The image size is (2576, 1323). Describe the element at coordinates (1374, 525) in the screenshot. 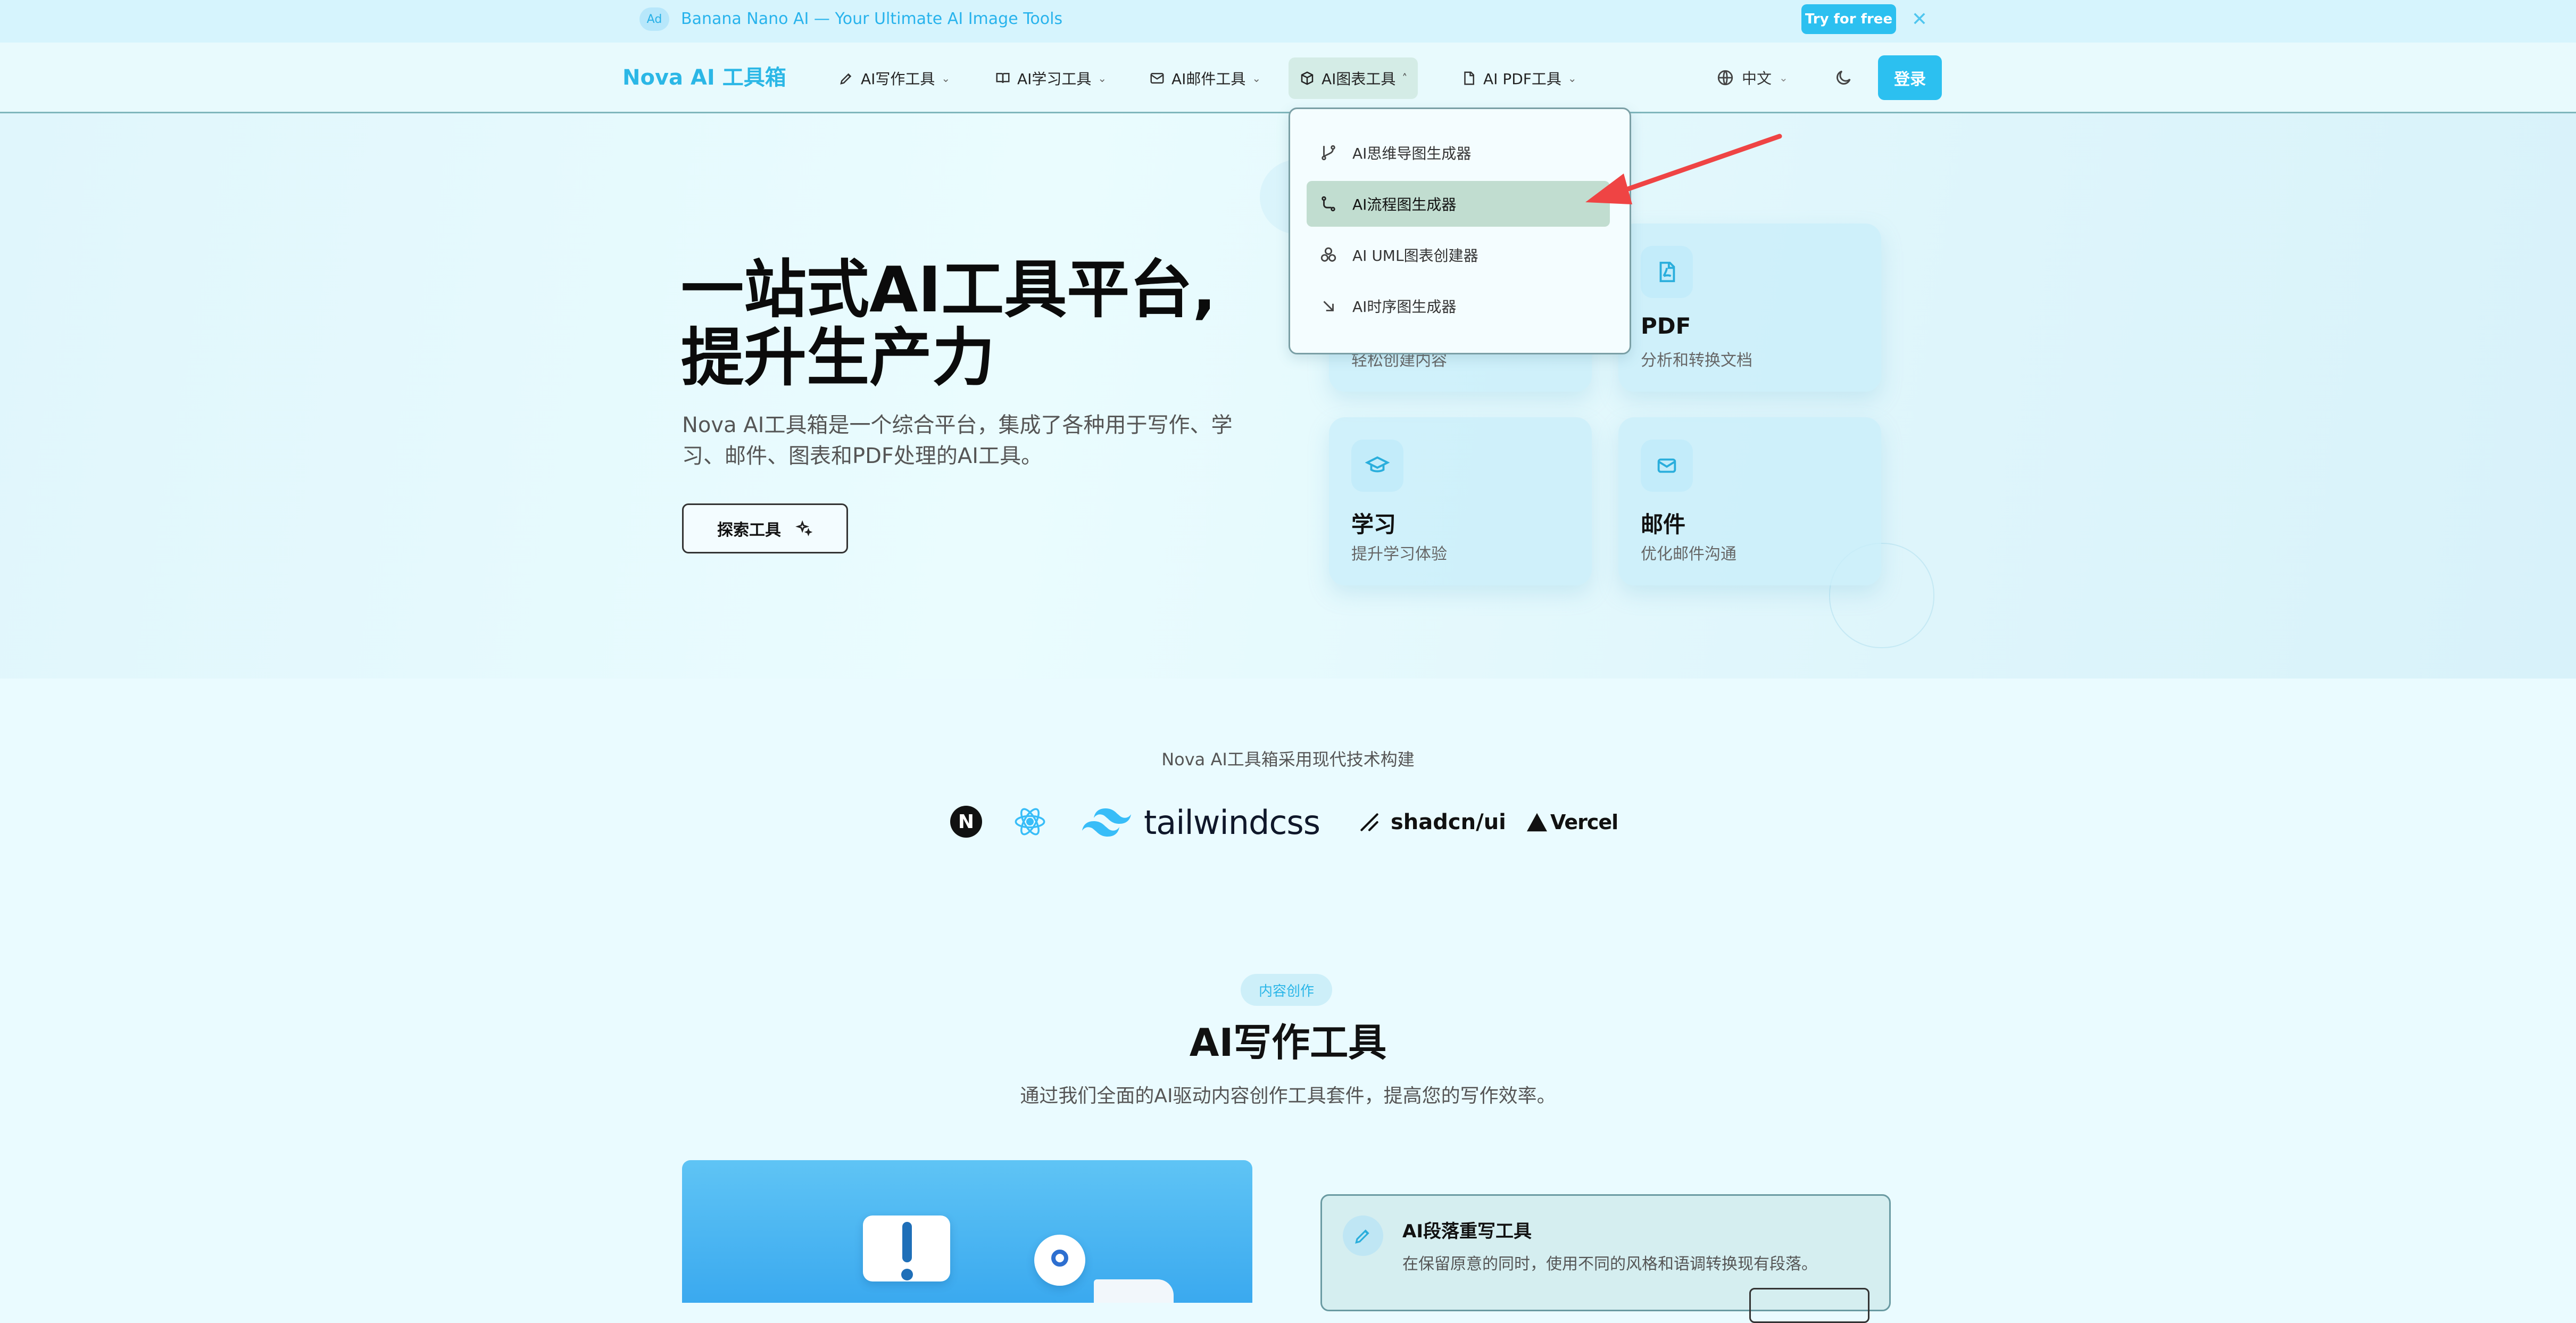

I see `card-title: 学习` at that location.